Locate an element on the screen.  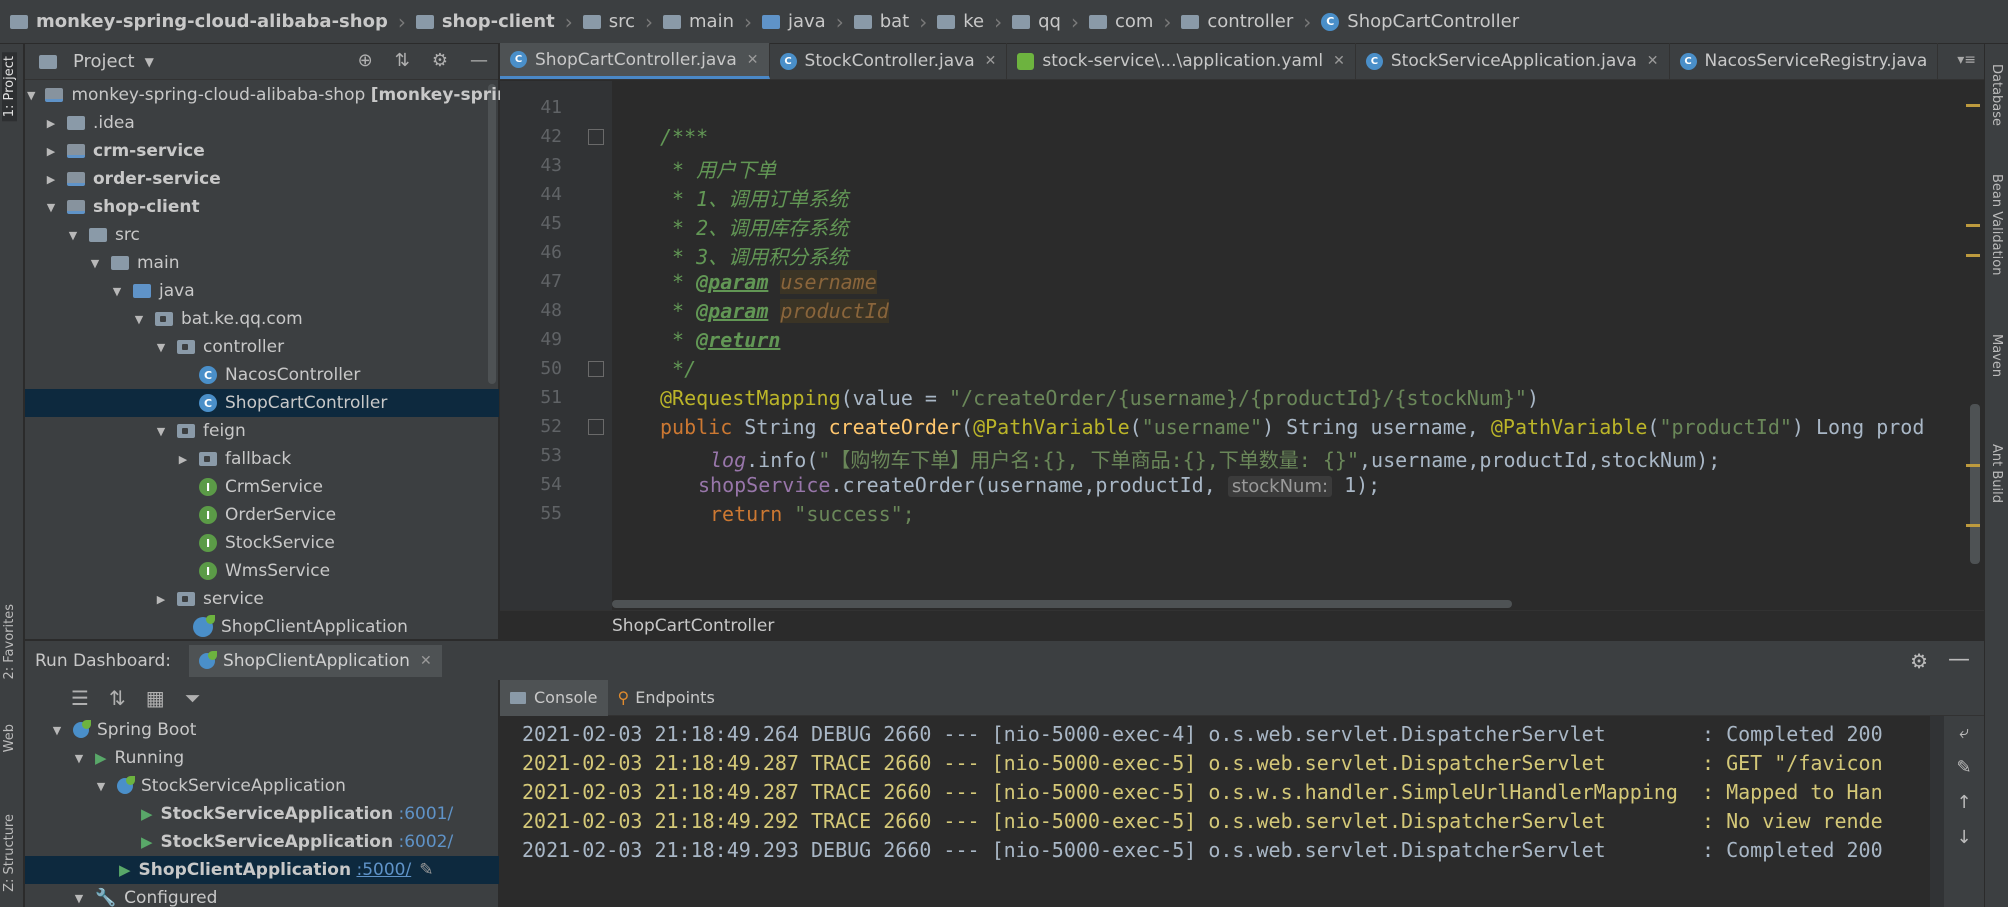
breadcrumb-item-qq: qq is located at coordinates (1036, 21).